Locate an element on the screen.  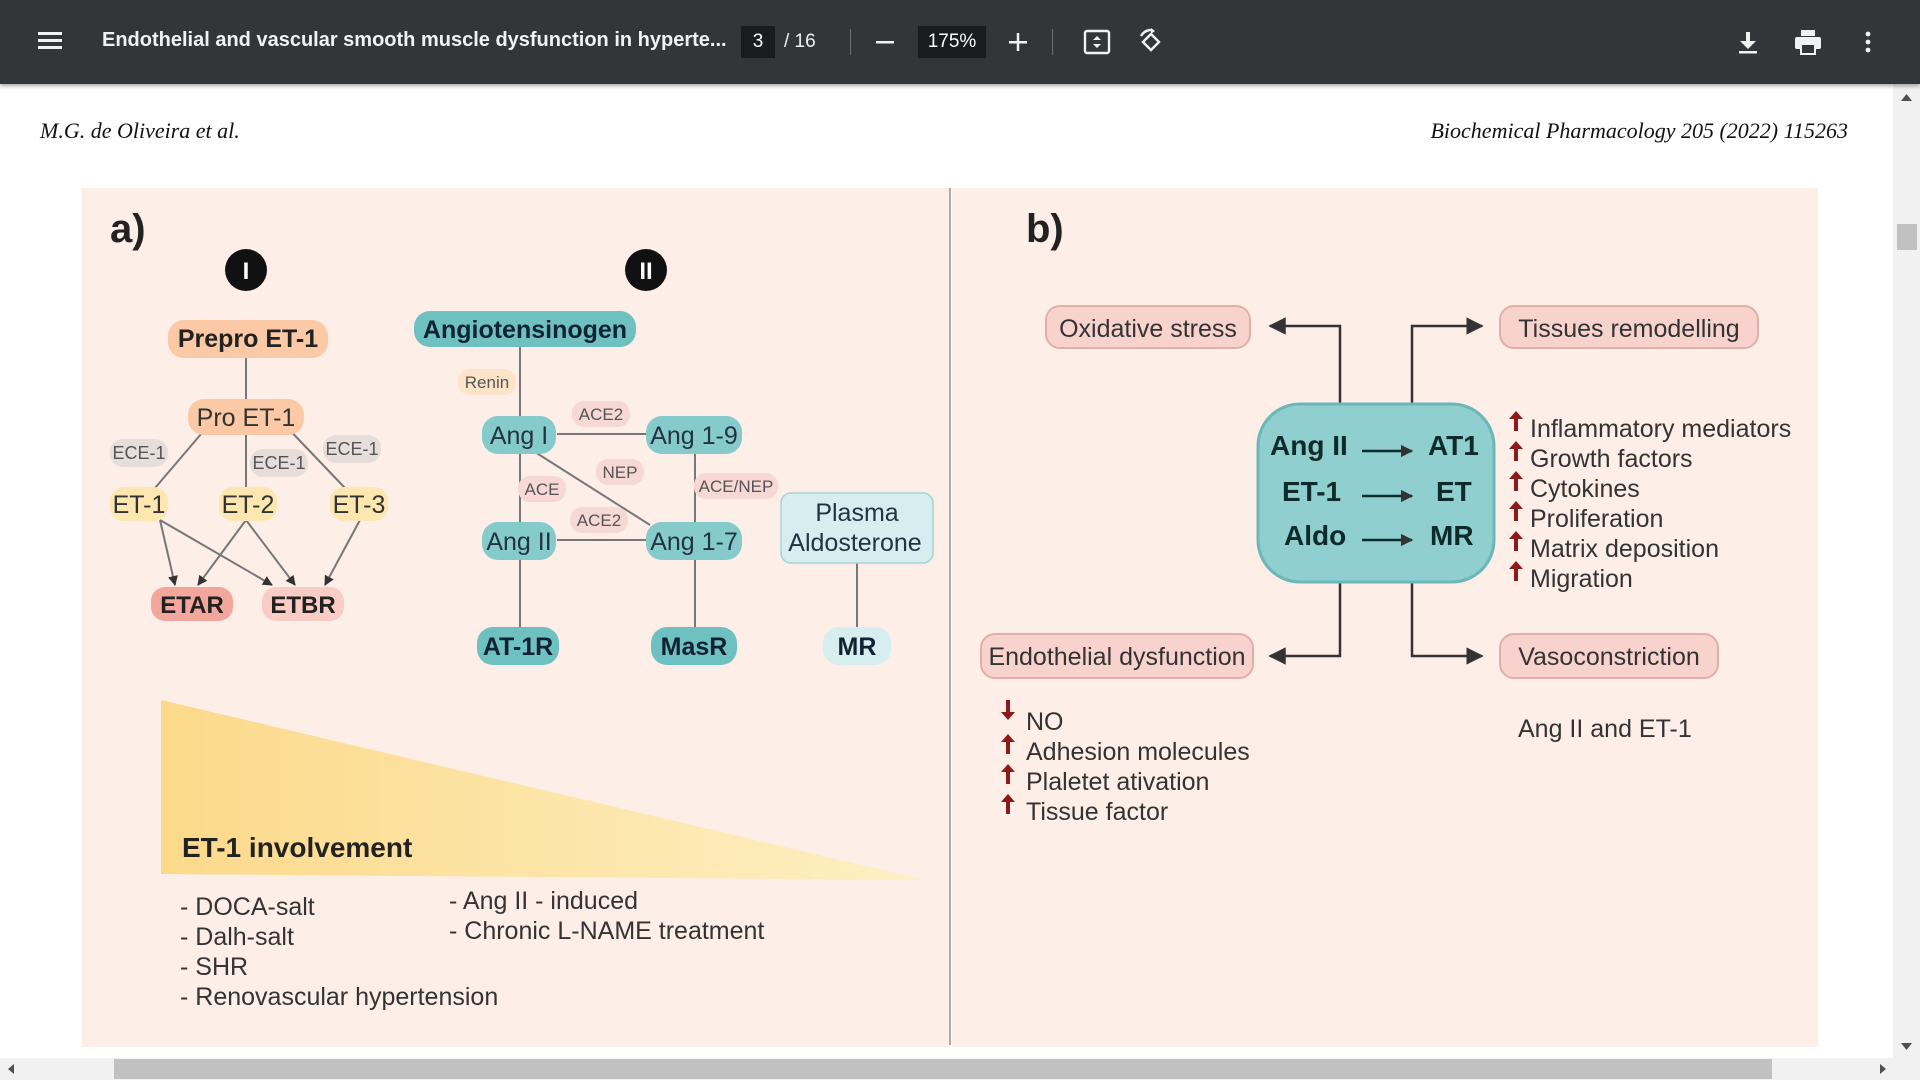
enzyme-nep-label: NEP is located at coordinates (620, 472).